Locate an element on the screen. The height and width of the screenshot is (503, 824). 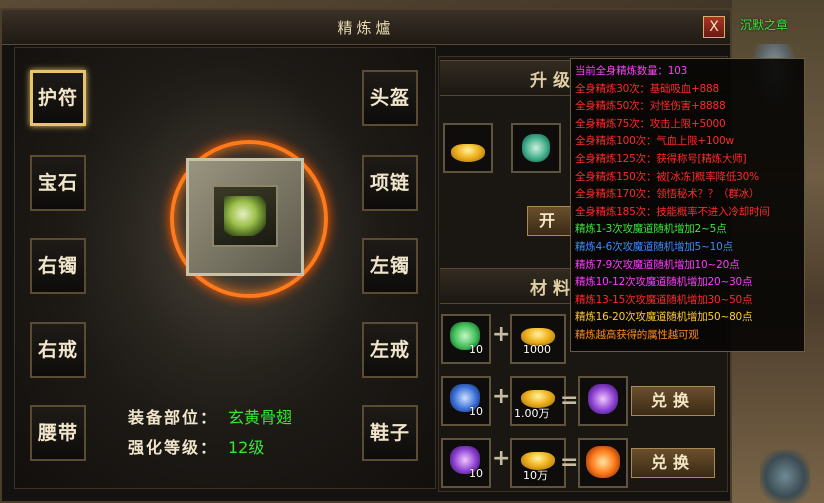
slot-amulet: 护符 is located at coordinates (58, 98).